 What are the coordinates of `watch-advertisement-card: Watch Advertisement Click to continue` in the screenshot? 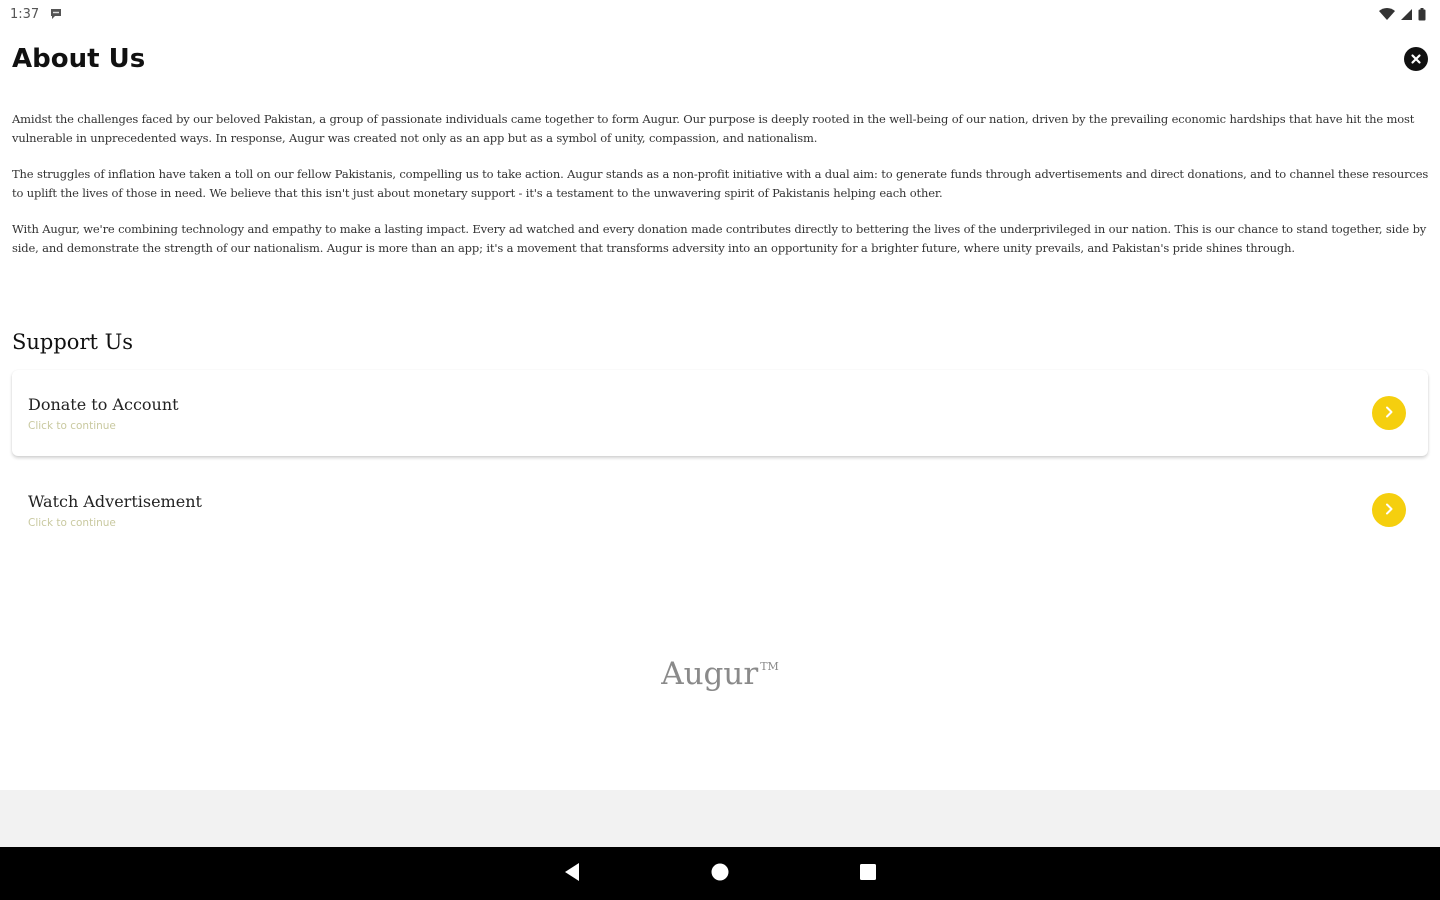 It's located at (720, 510).